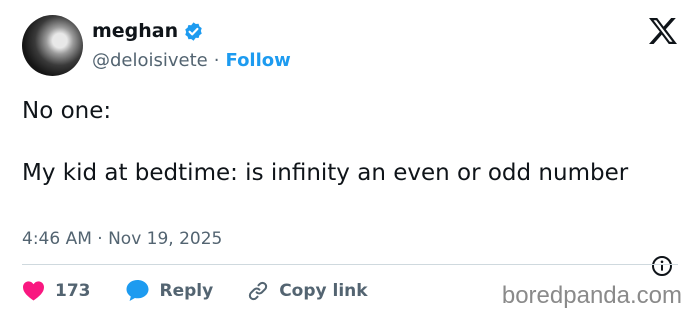 The image size is (700, 318). I want to click on tweet-actions: 173 Reply Copy link, so click(212, 290).